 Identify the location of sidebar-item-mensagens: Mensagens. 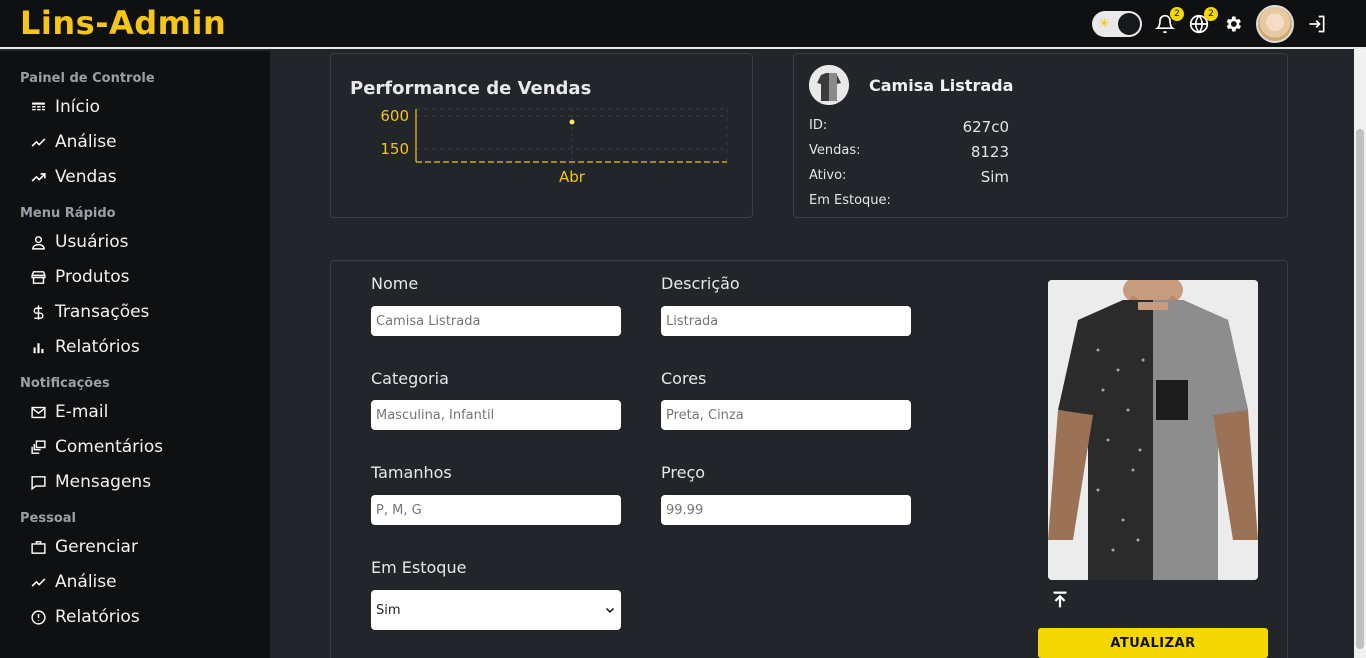
(90, 482).